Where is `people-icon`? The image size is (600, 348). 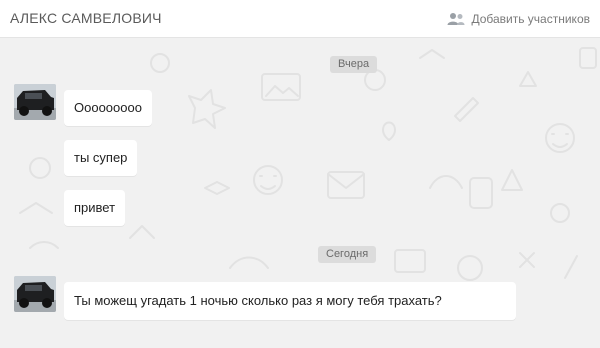
people-icon is located at coordinates (456, 19).